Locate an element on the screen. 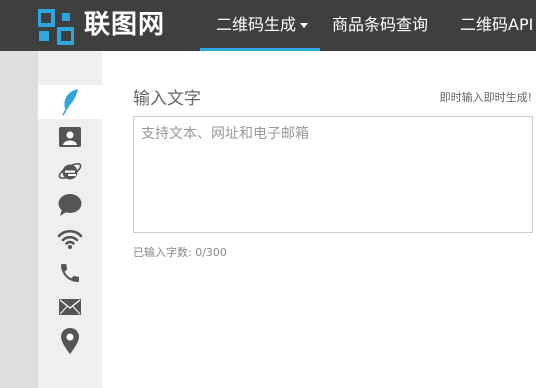 This screenshot has height=388, width=536. phone-icon is located at coordinates (70, 273).